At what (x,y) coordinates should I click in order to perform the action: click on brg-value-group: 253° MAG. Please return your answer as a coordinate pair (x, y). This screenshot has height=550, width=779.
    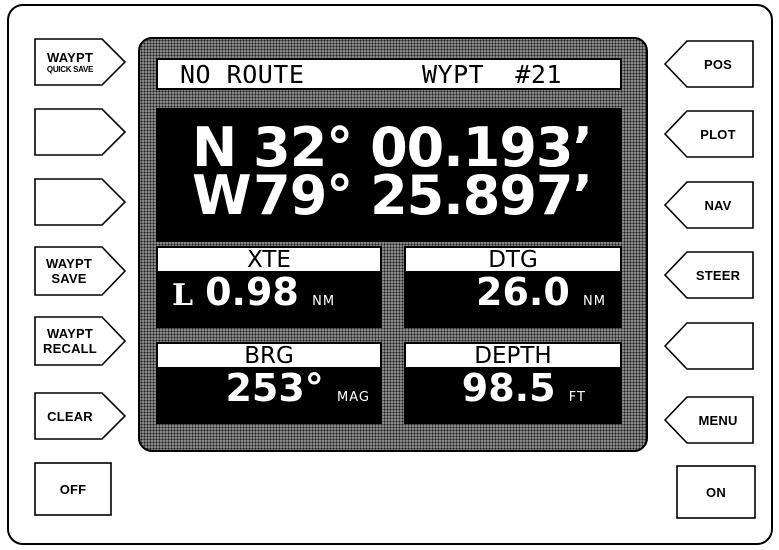
    Looking at the image, I should click on (297, 393).